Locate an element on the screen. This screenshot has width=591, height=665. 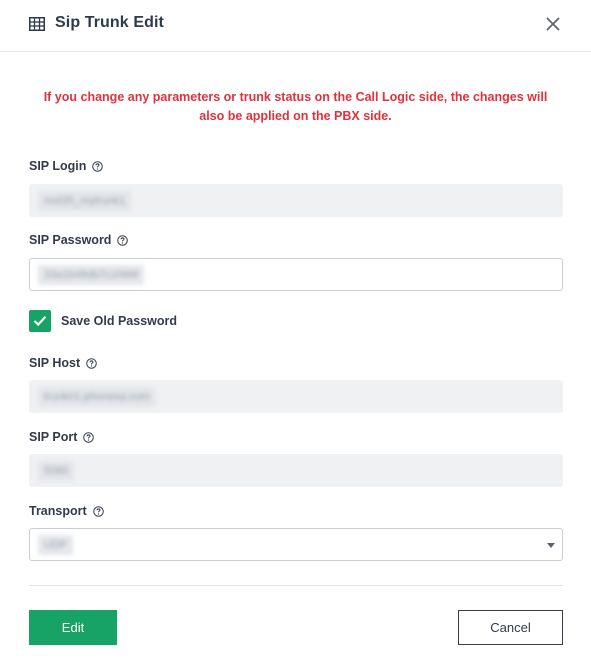
sip-password-value: 33a1b48db7c1f468 is located at coordinates (91, 275).